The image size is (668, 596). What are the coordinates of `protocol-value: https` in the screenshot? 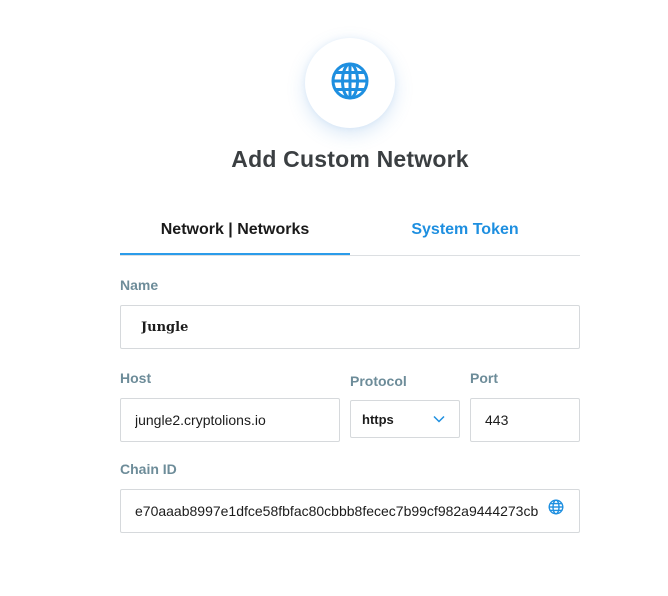 It's located at (378, 419).